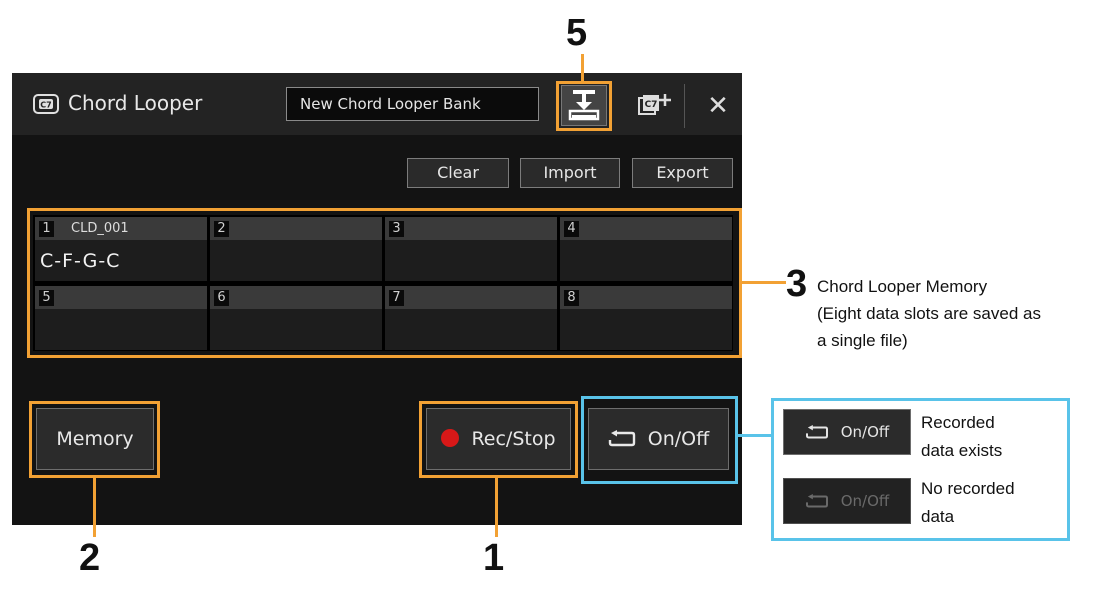  I want to click on on-off-callout-box, so click(659, 440).